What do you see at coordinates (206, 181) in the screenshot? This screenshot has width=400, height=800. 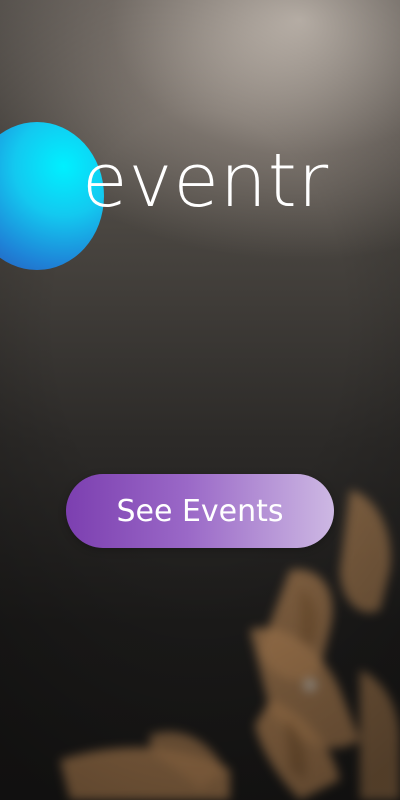 I see `logo-wordmark: eventr` at bounding box center [206, 181].